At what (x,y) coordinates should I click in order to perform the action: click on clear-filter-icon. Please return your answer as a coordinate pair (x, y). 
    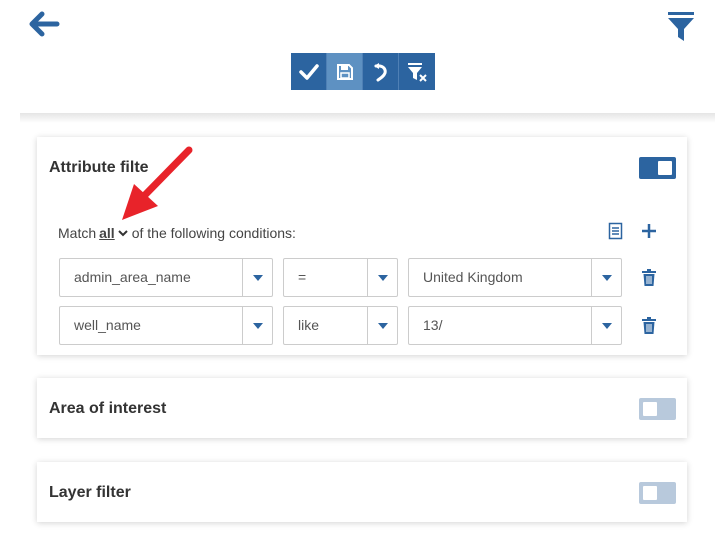
    Looking at the image, I should click on (417, 72).